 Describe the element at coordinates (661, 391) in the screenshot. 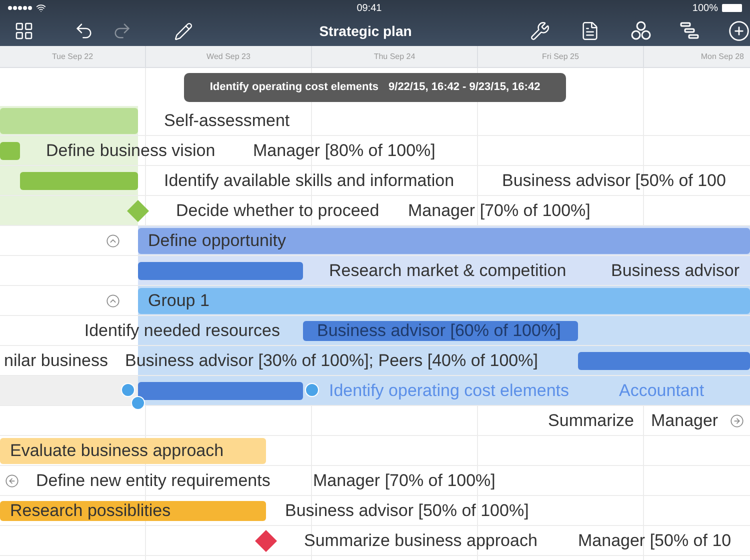

I see `resource-label: Accountant` at that location.